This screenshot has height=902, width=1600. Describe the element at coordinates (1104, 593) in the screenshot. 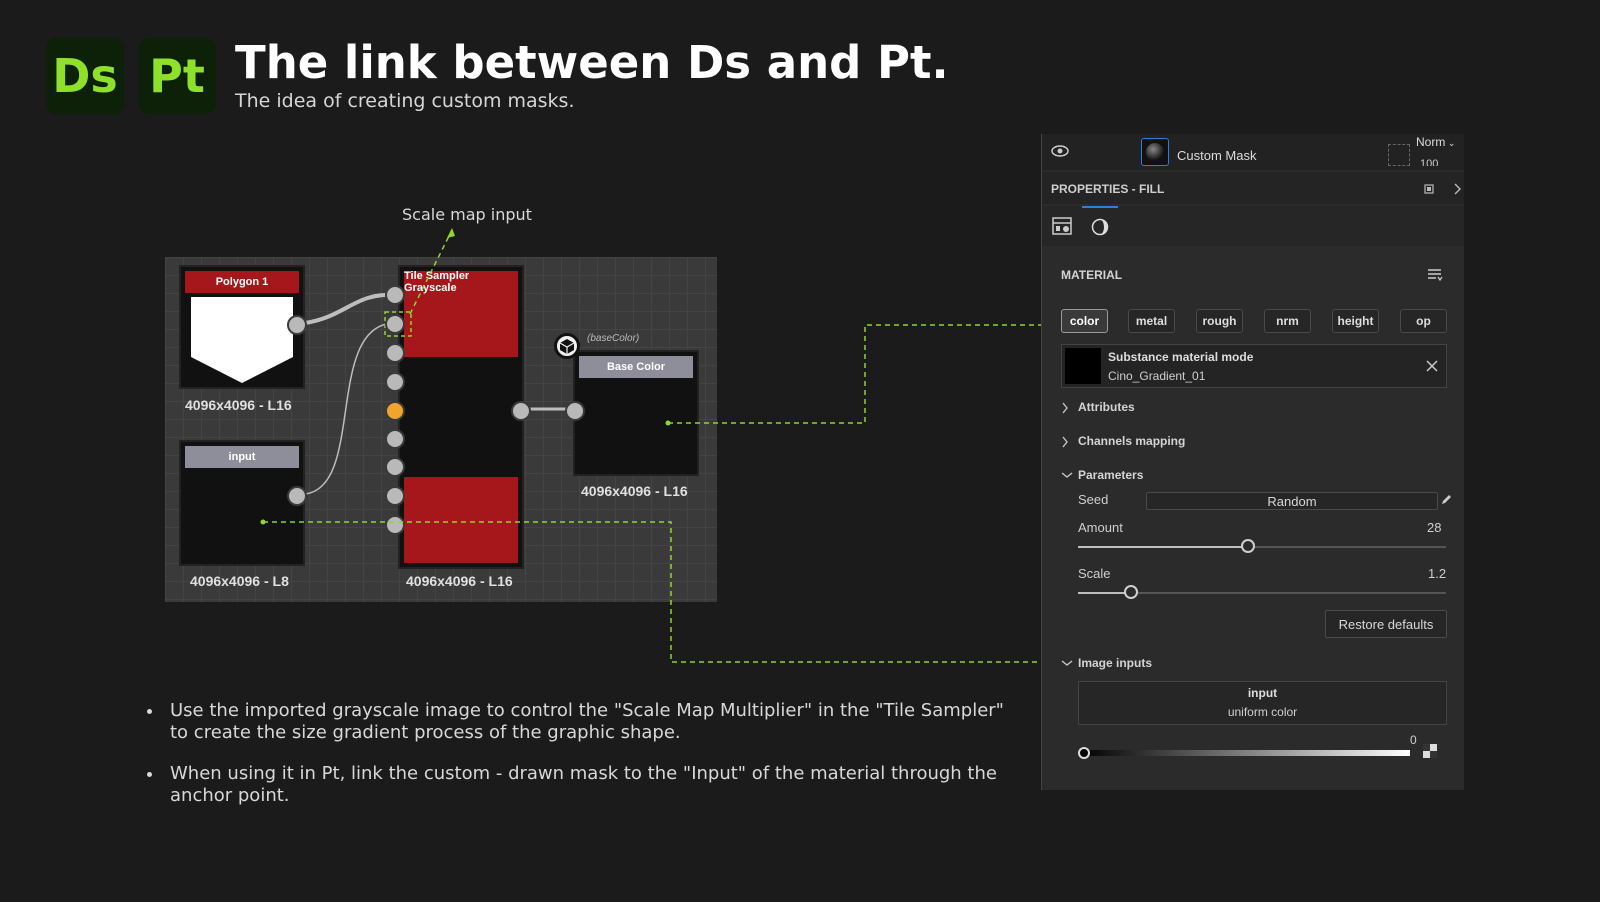

I see `scale-slider-fill` at that location.